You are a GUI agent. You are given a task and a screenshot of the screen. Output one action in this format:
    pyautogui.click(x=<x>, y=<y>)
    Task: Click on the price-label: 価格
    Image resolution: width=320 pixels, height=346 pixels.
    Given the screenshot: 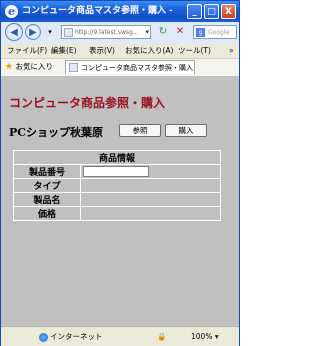 What is the action you would take?
    pyautogui.click(x=47, y=213)
    